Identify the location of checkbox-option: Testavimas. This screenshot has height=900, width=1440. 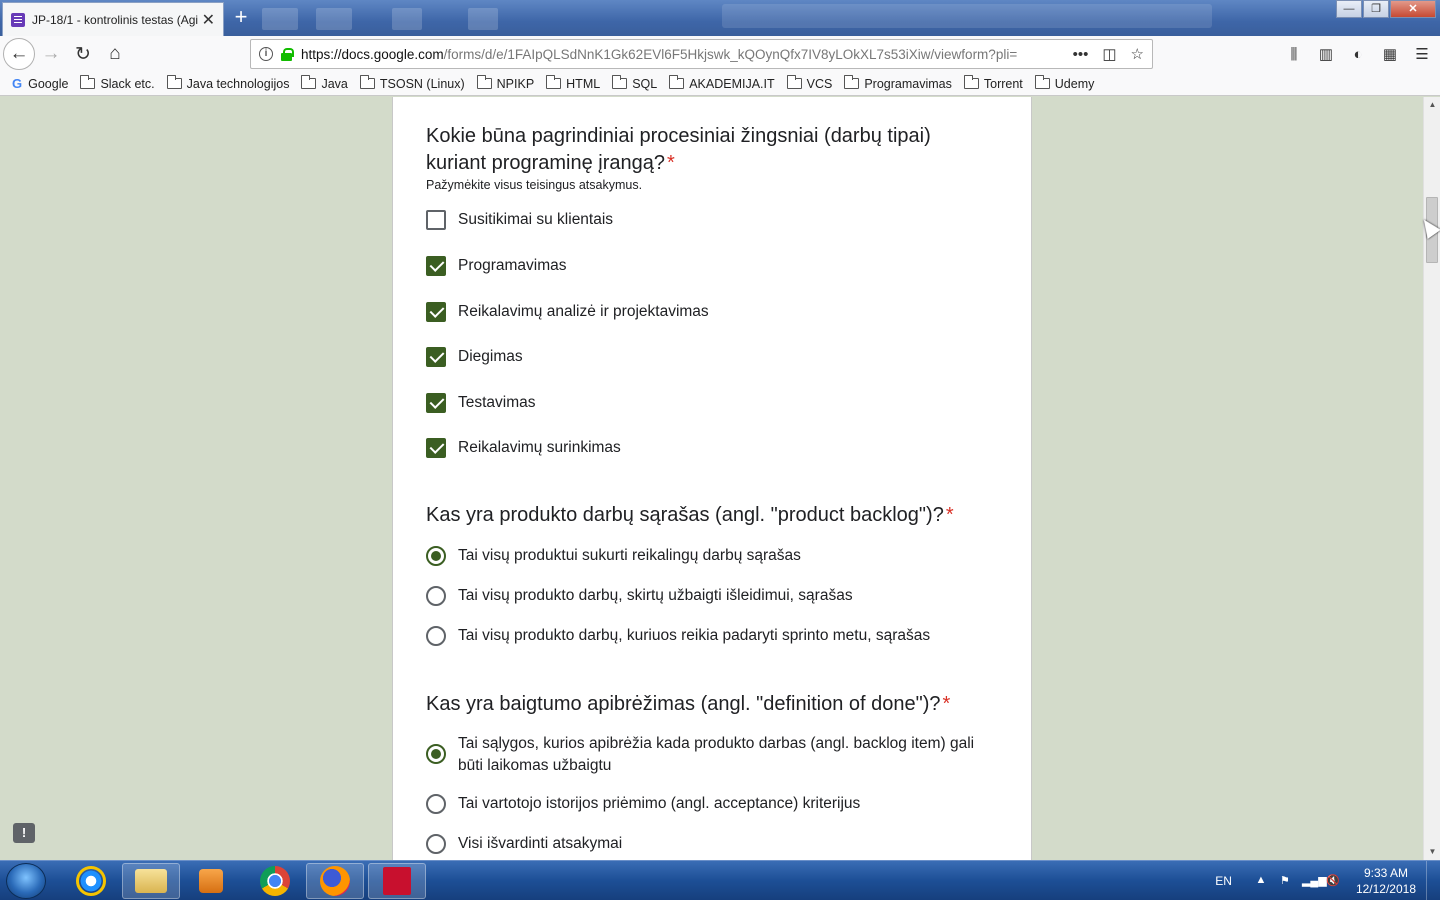
(481, 403).